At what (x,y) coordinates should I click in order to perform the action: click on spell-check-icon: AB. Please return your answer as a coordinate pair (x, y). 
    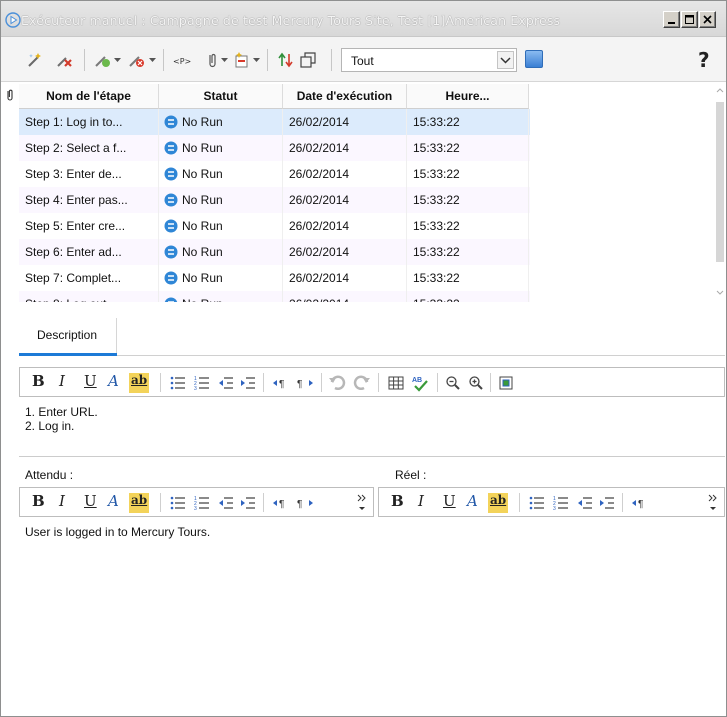
    Looking at the image, I should click on (420, 383).